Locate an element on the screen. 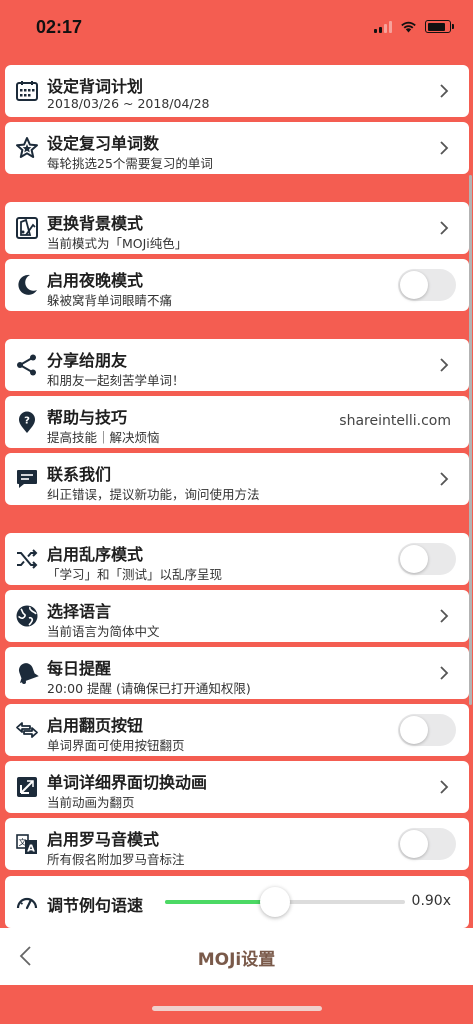 Image resolution: width=473 pixels, height=1024 pixels. help-pin-icon: ? is located at coordinates (27, 422).